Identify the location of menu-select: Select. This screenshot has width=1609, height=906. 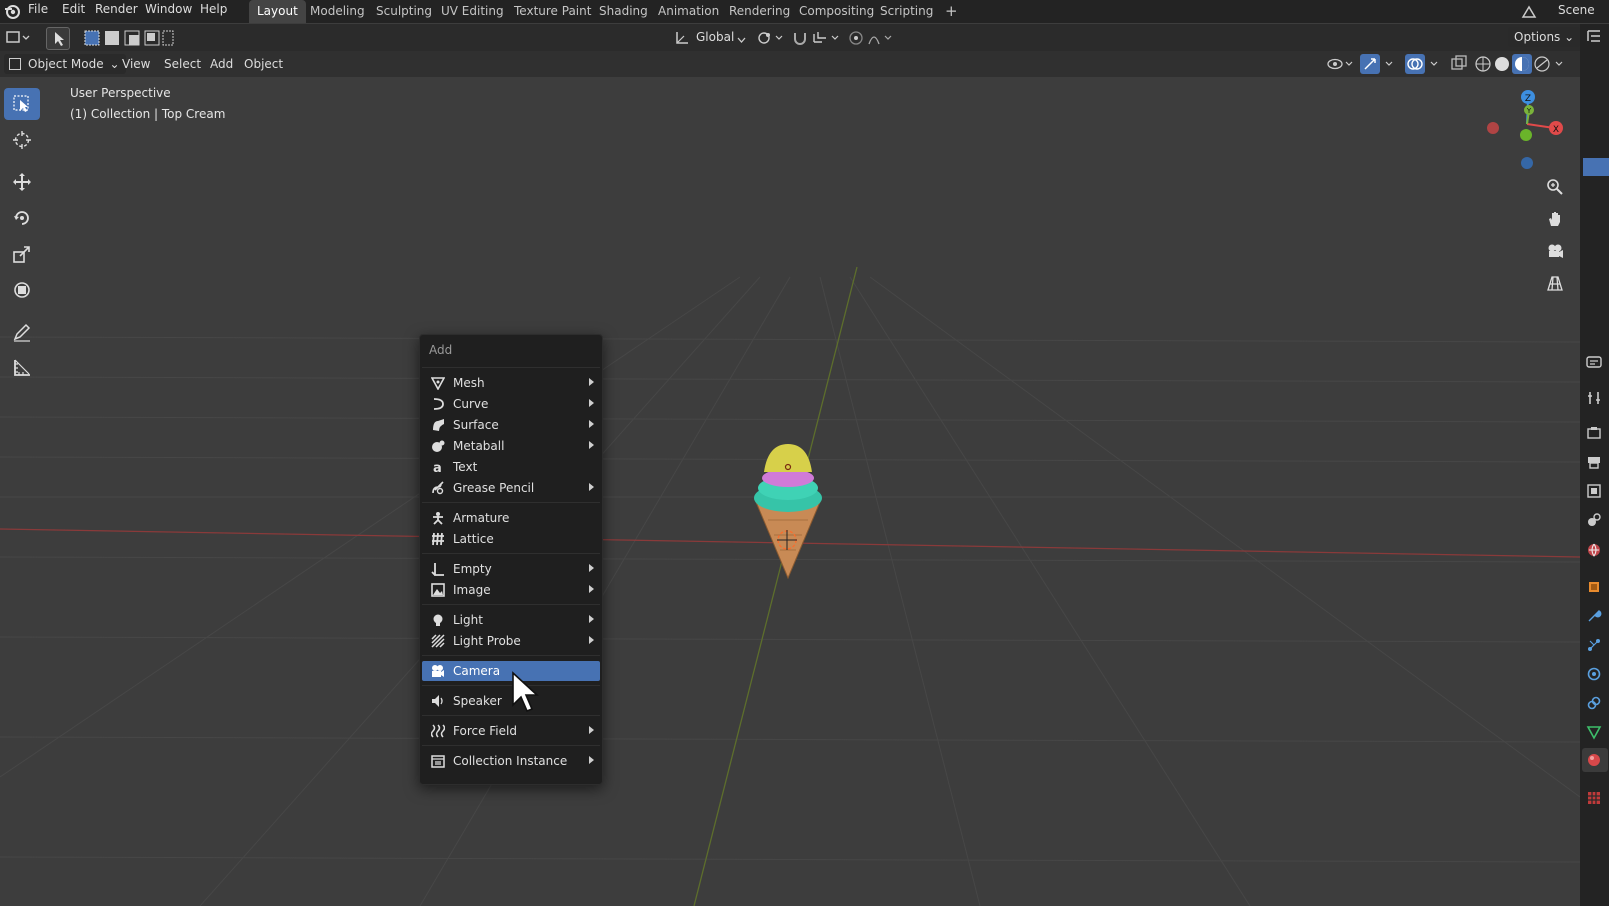
(182, 64).